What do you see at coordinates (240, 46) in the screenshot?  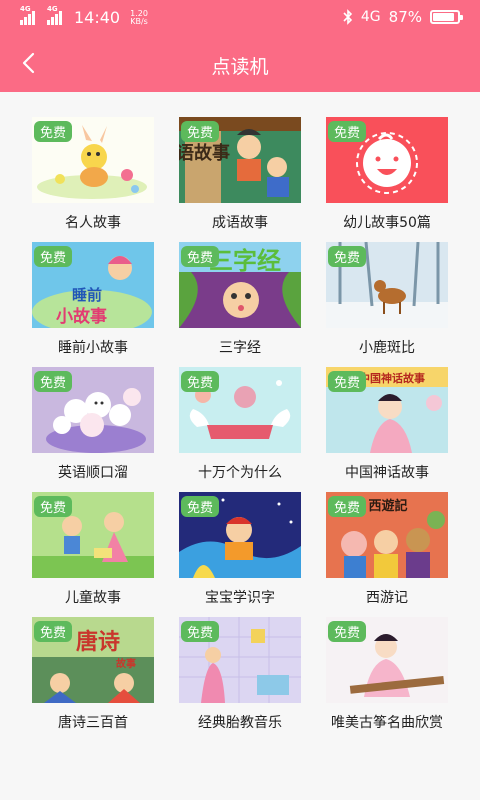 I see `app-header: 4G 4G 14:40 1.20 KB/s 4G 87% 点读机` at bounding box center [240, 46].